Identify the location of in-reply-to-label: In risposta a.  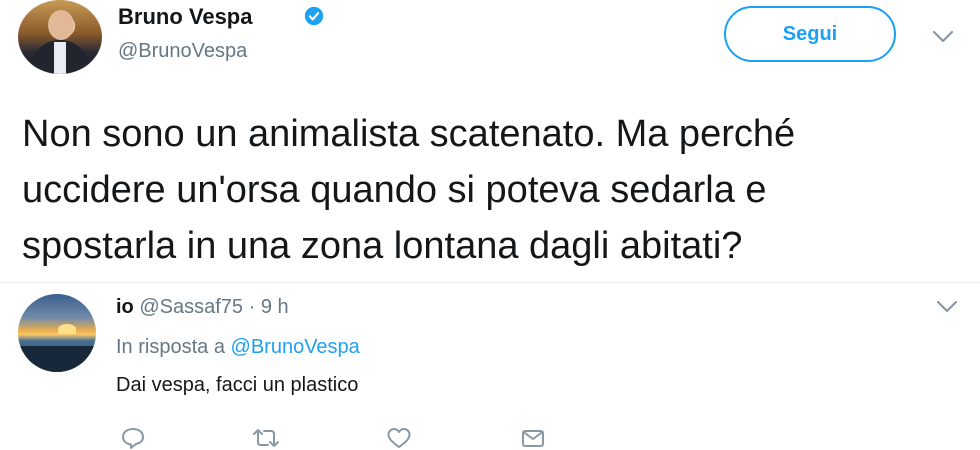
(170, 347).